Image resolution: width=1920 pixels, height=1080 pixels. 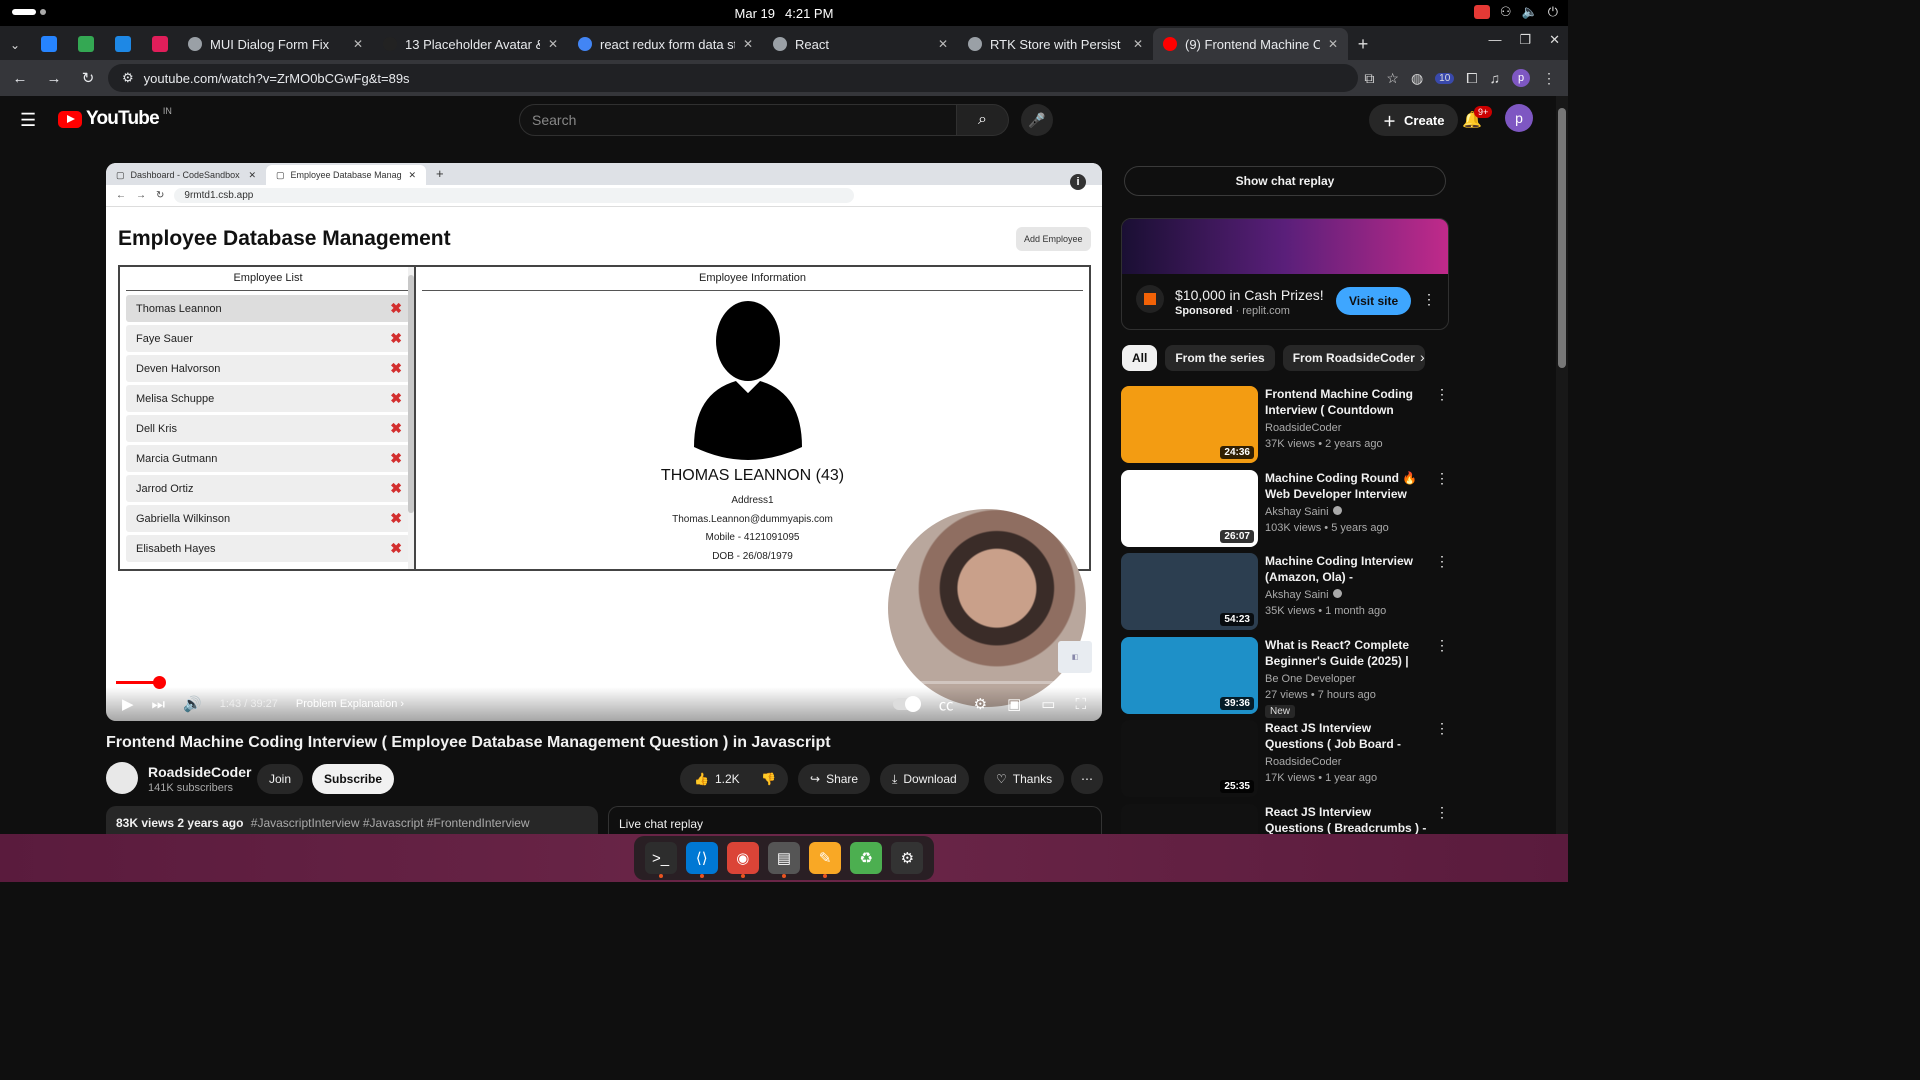 I want to click on ad-more-icon: ⋮, so click(x=1429, y=299).